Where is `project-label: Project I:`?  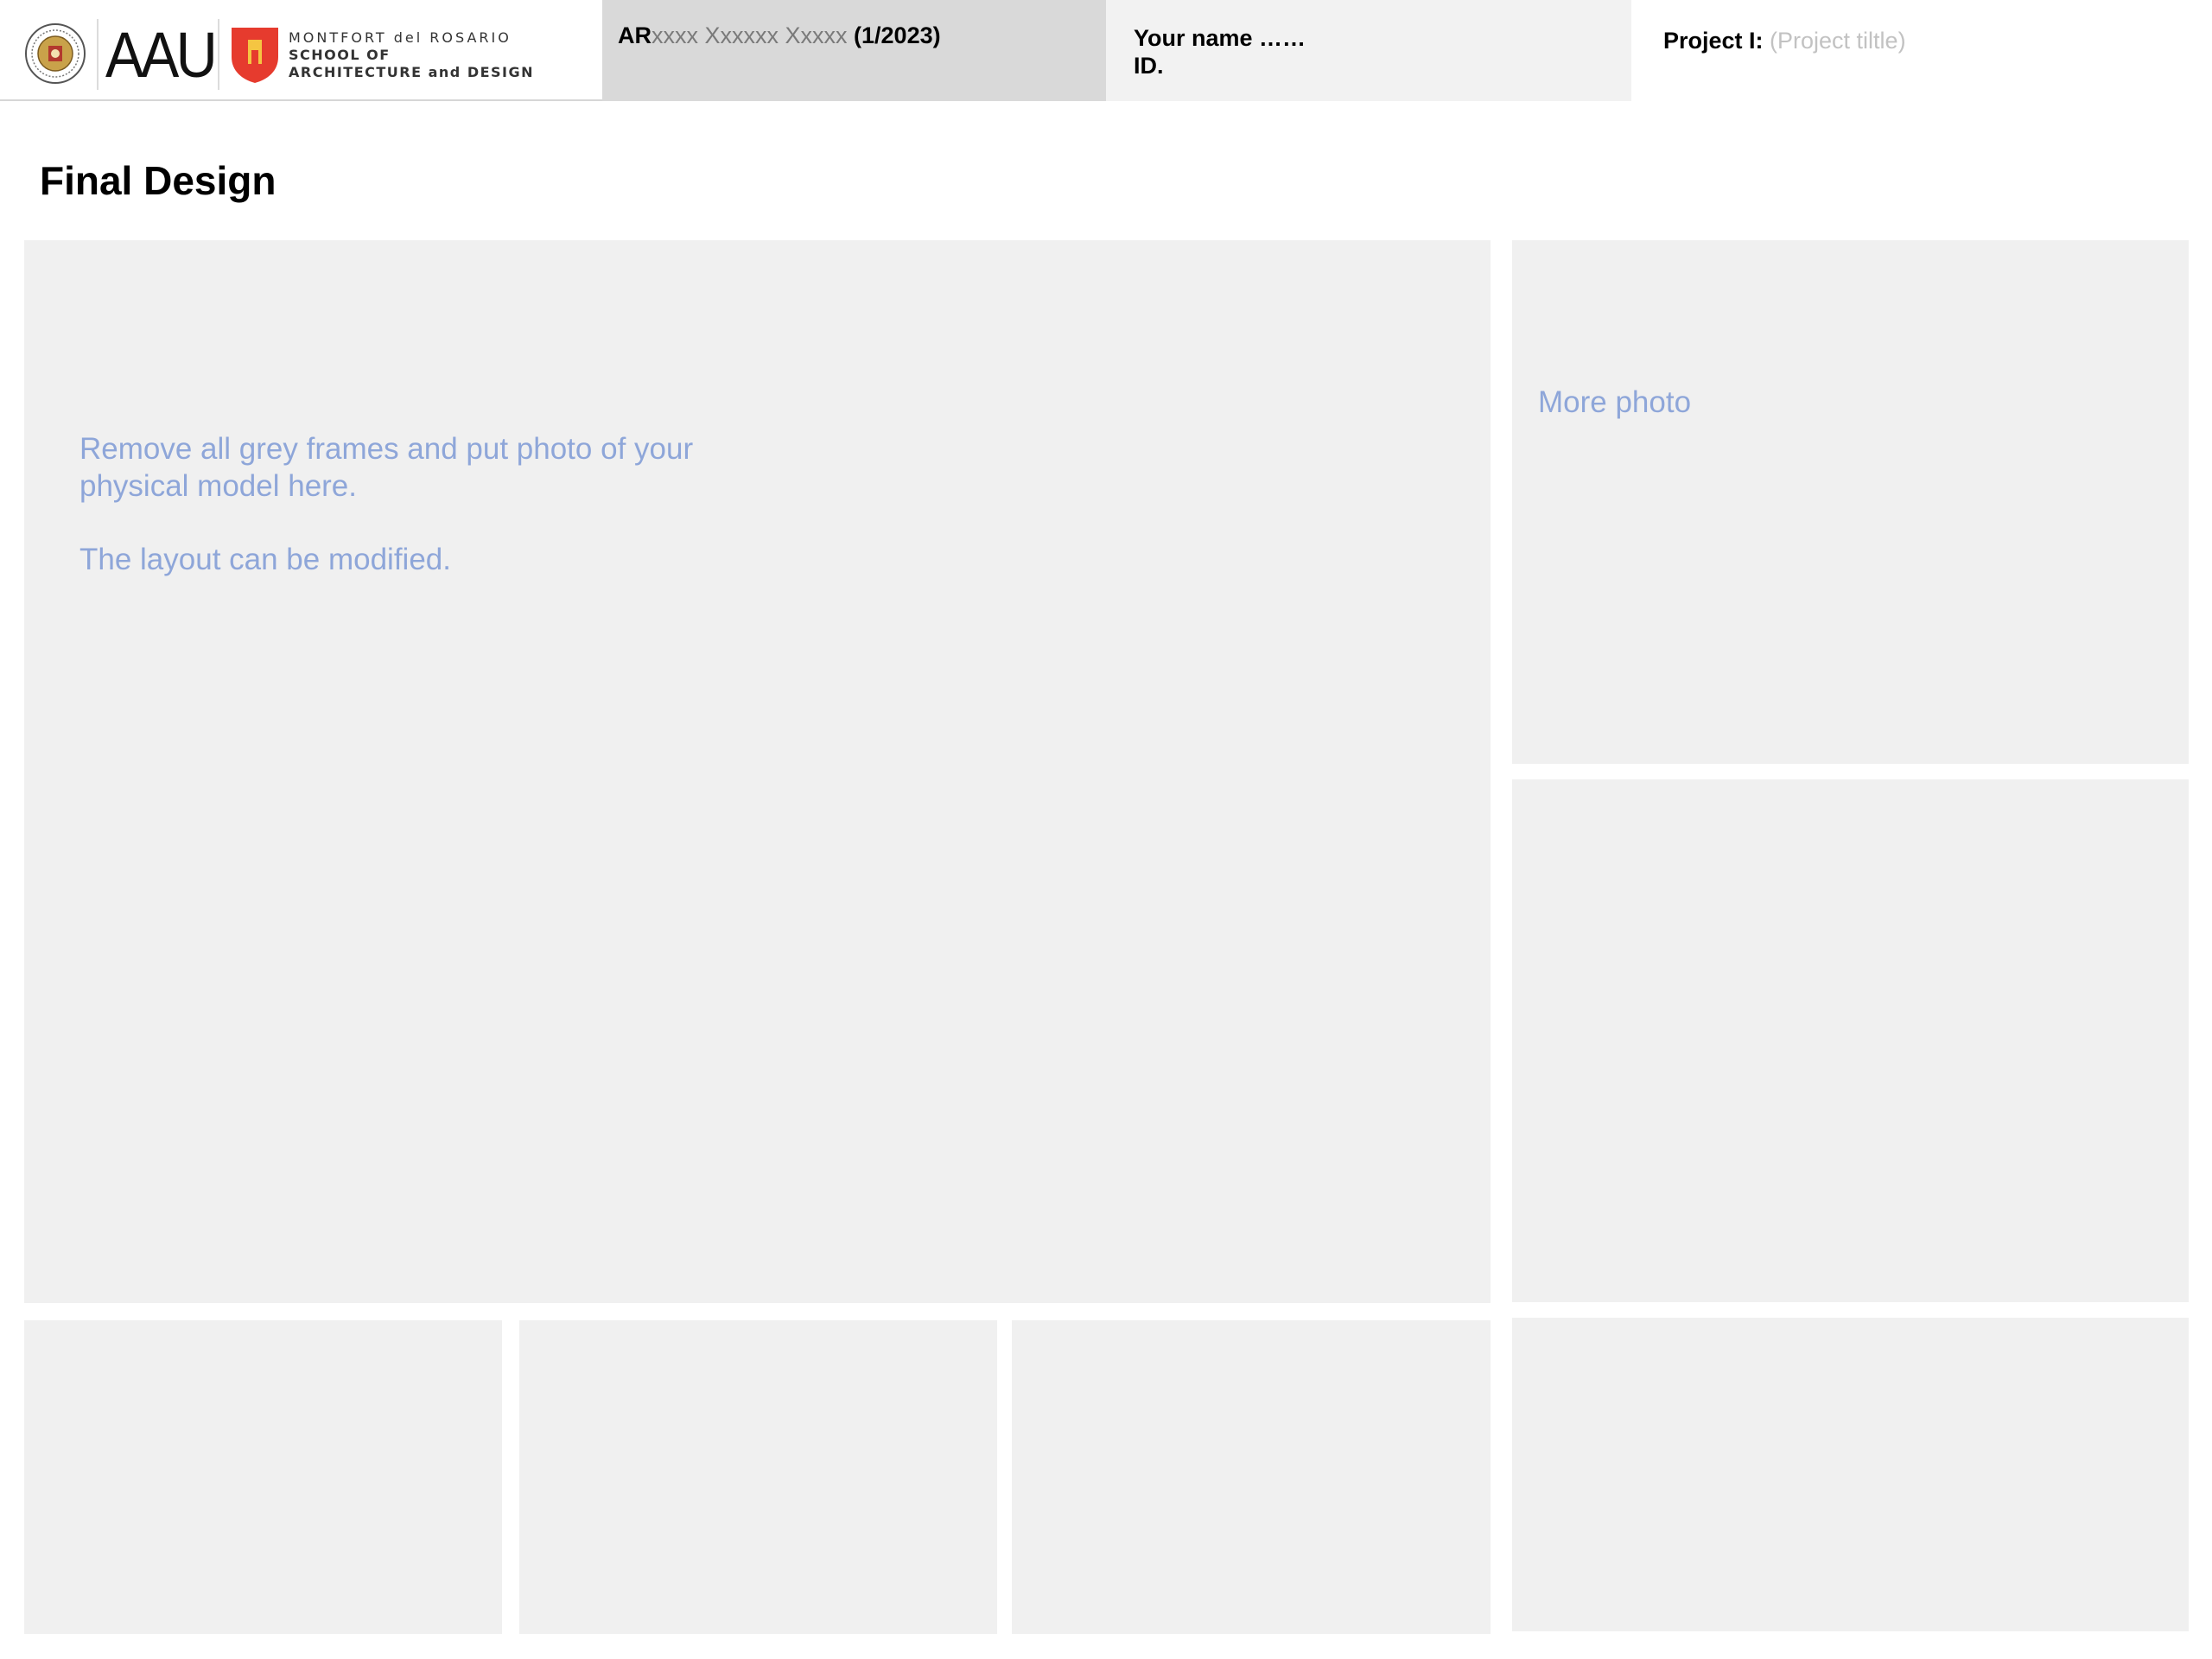
project-label: Project I: is located at coordinates (1716, 41).